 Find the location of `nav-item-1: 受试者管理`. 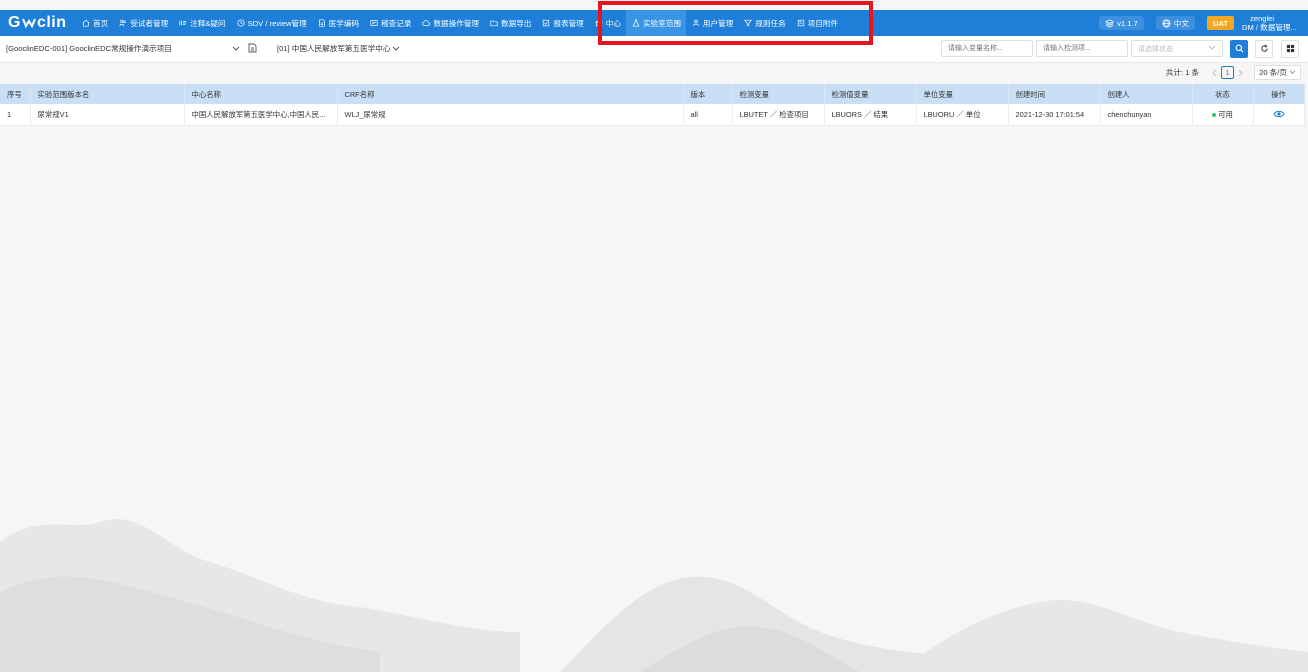

nav-item-1: 受试者管理 is located at coordinates (144, 23).